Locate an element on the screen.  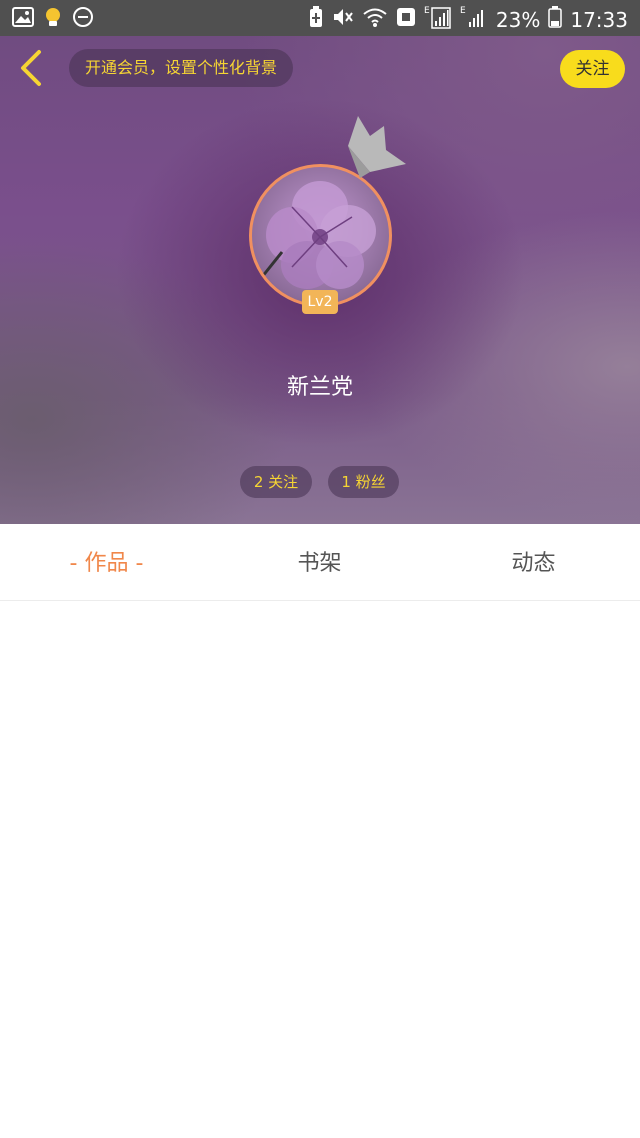
tab-bookshelf: 书架 is located at coordinates (319, 562).